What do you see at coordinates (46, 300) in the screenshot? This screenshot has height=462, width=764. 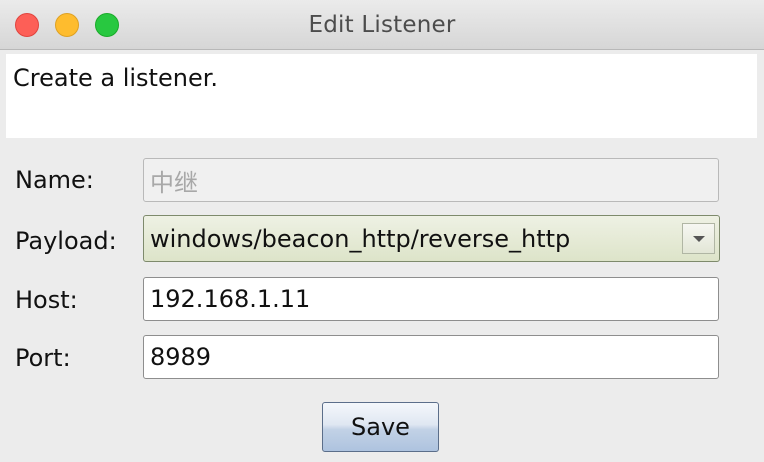 I see `host-label: Host:` at bounding box center [46, 300].